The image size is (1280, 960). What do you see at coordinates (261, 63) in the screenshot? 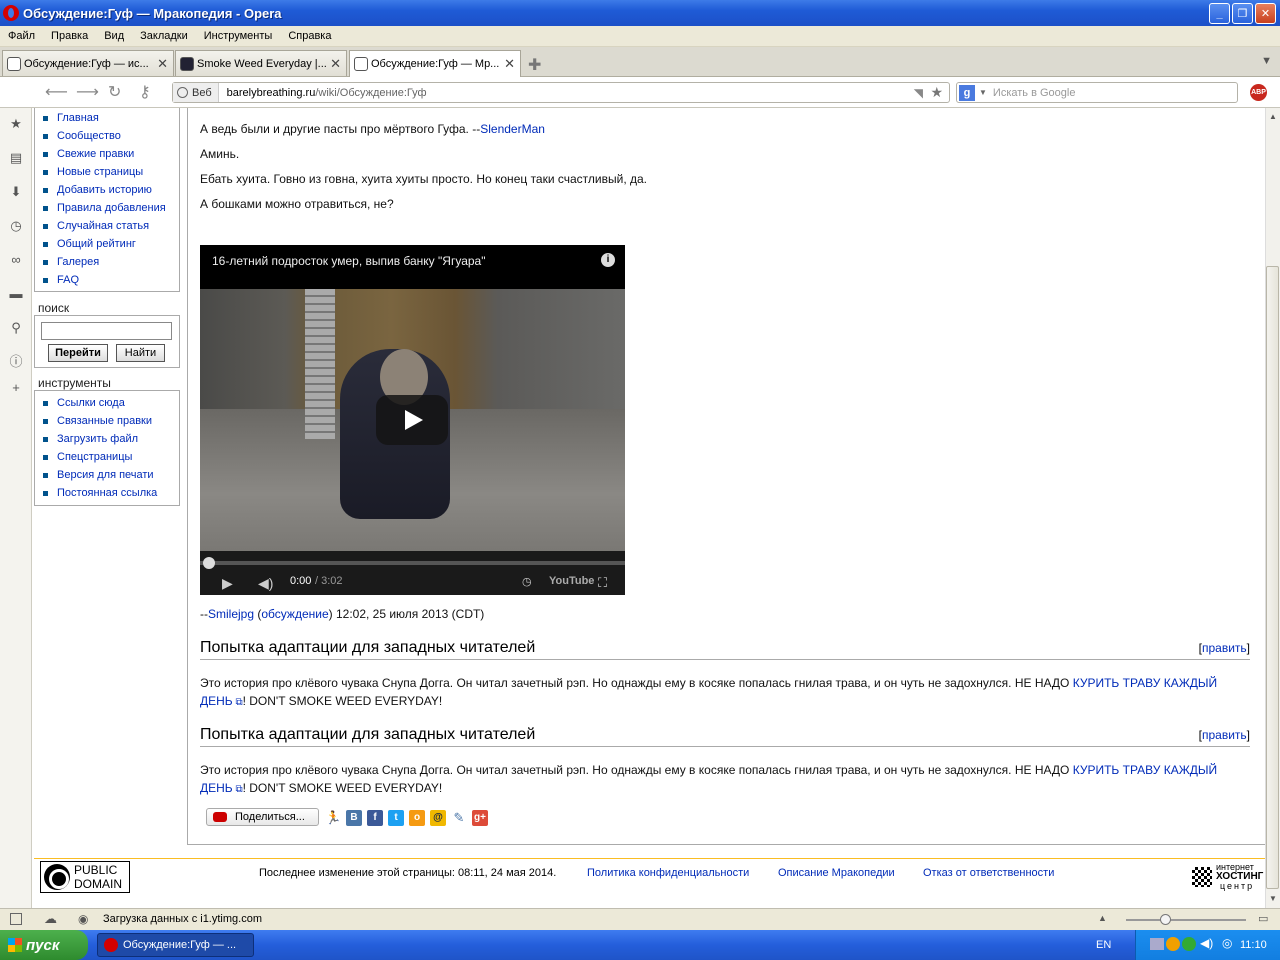
I see `tab-2: Smoke Weed Everyday |... ✕` at bounding box center [261, 63].